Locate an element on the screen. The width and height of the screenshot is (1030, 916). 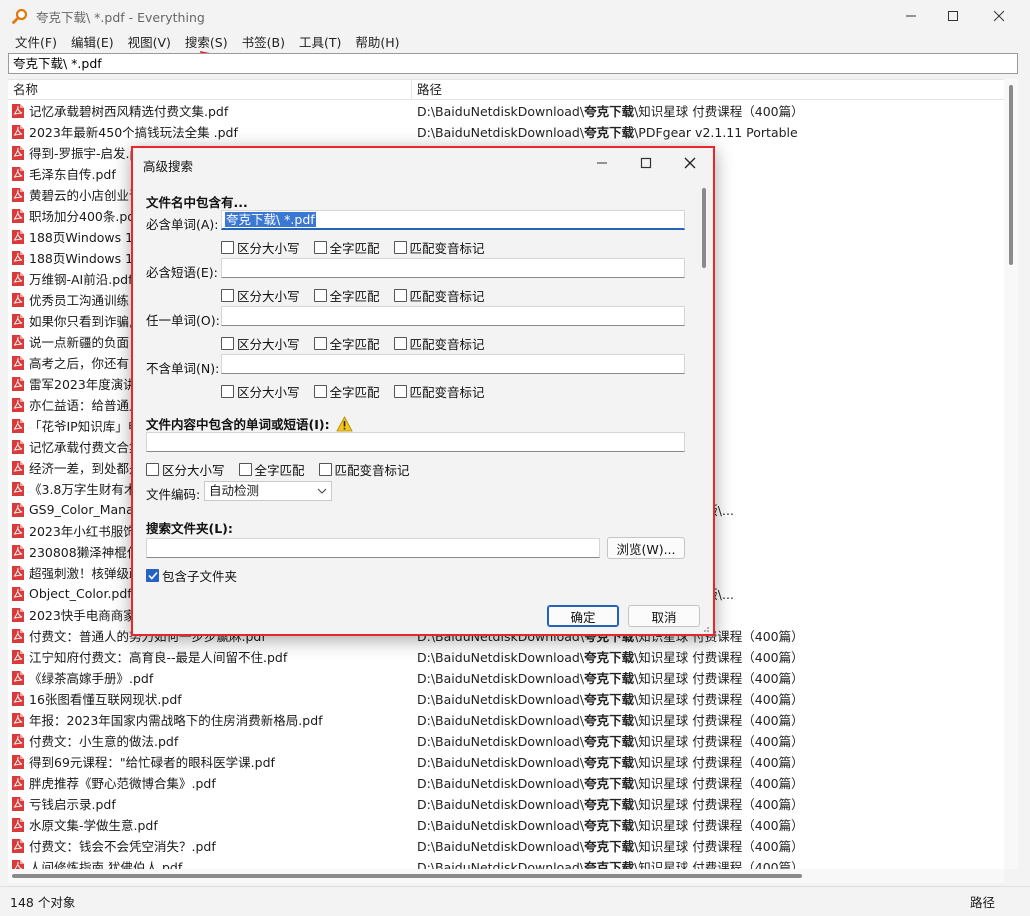
cancel-button: 取消 is located at coordinates (664, 616).